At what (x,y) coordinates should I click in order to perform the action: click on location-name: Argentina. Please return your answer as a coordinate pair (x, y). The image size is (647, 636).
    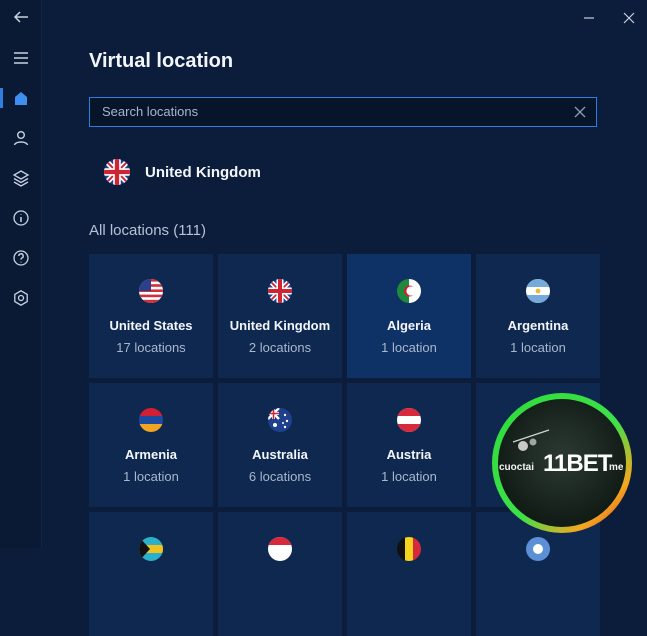
    Looking at the image, I should click on (538, 325).